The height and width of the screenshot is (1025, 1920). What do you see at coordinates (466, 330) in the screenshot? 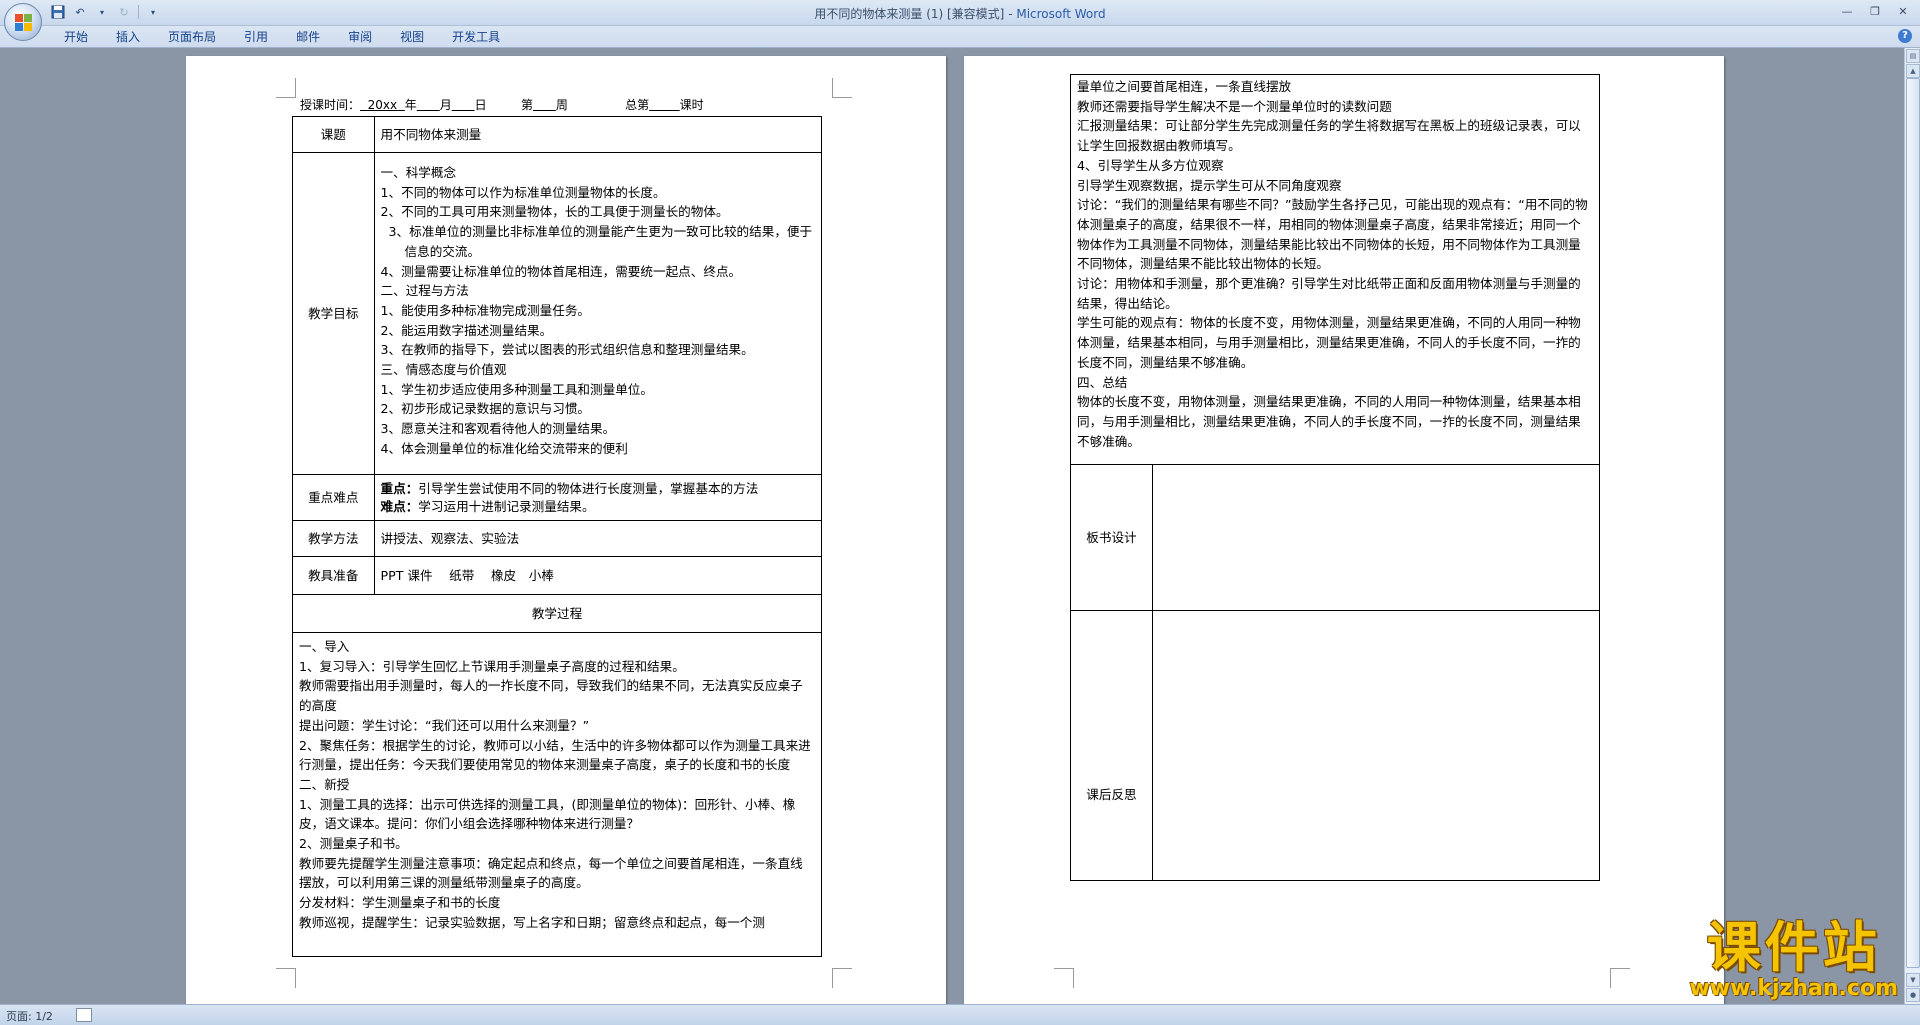
I see `goal-line: 2、能运用数字描述测量结果。` at bounding box center [466, 330].